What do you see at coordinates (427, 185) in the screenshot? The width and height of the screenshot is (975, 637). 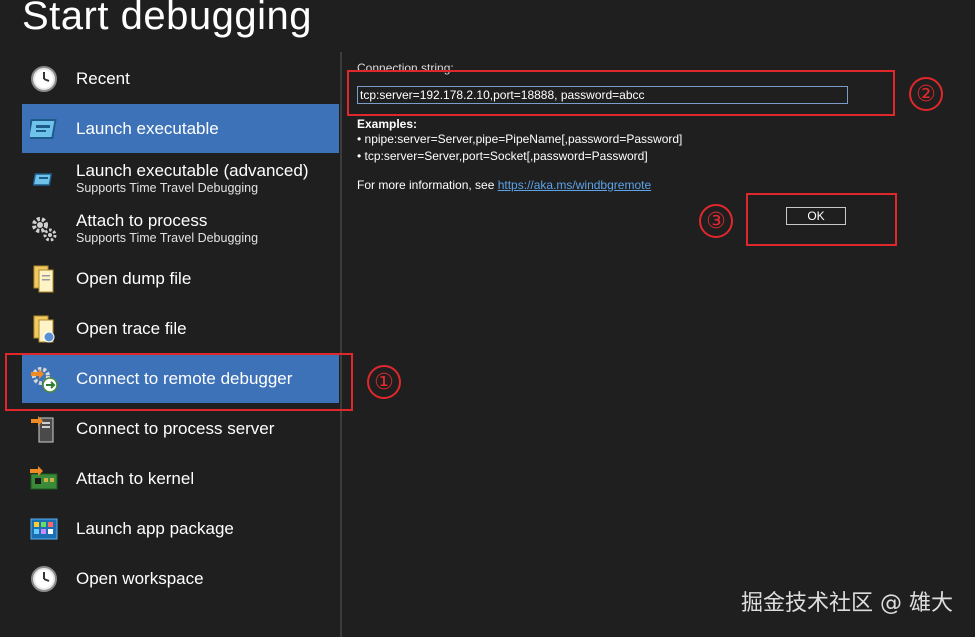 I see `more-info-text: For more information, see` at bounding box center [427, 185].